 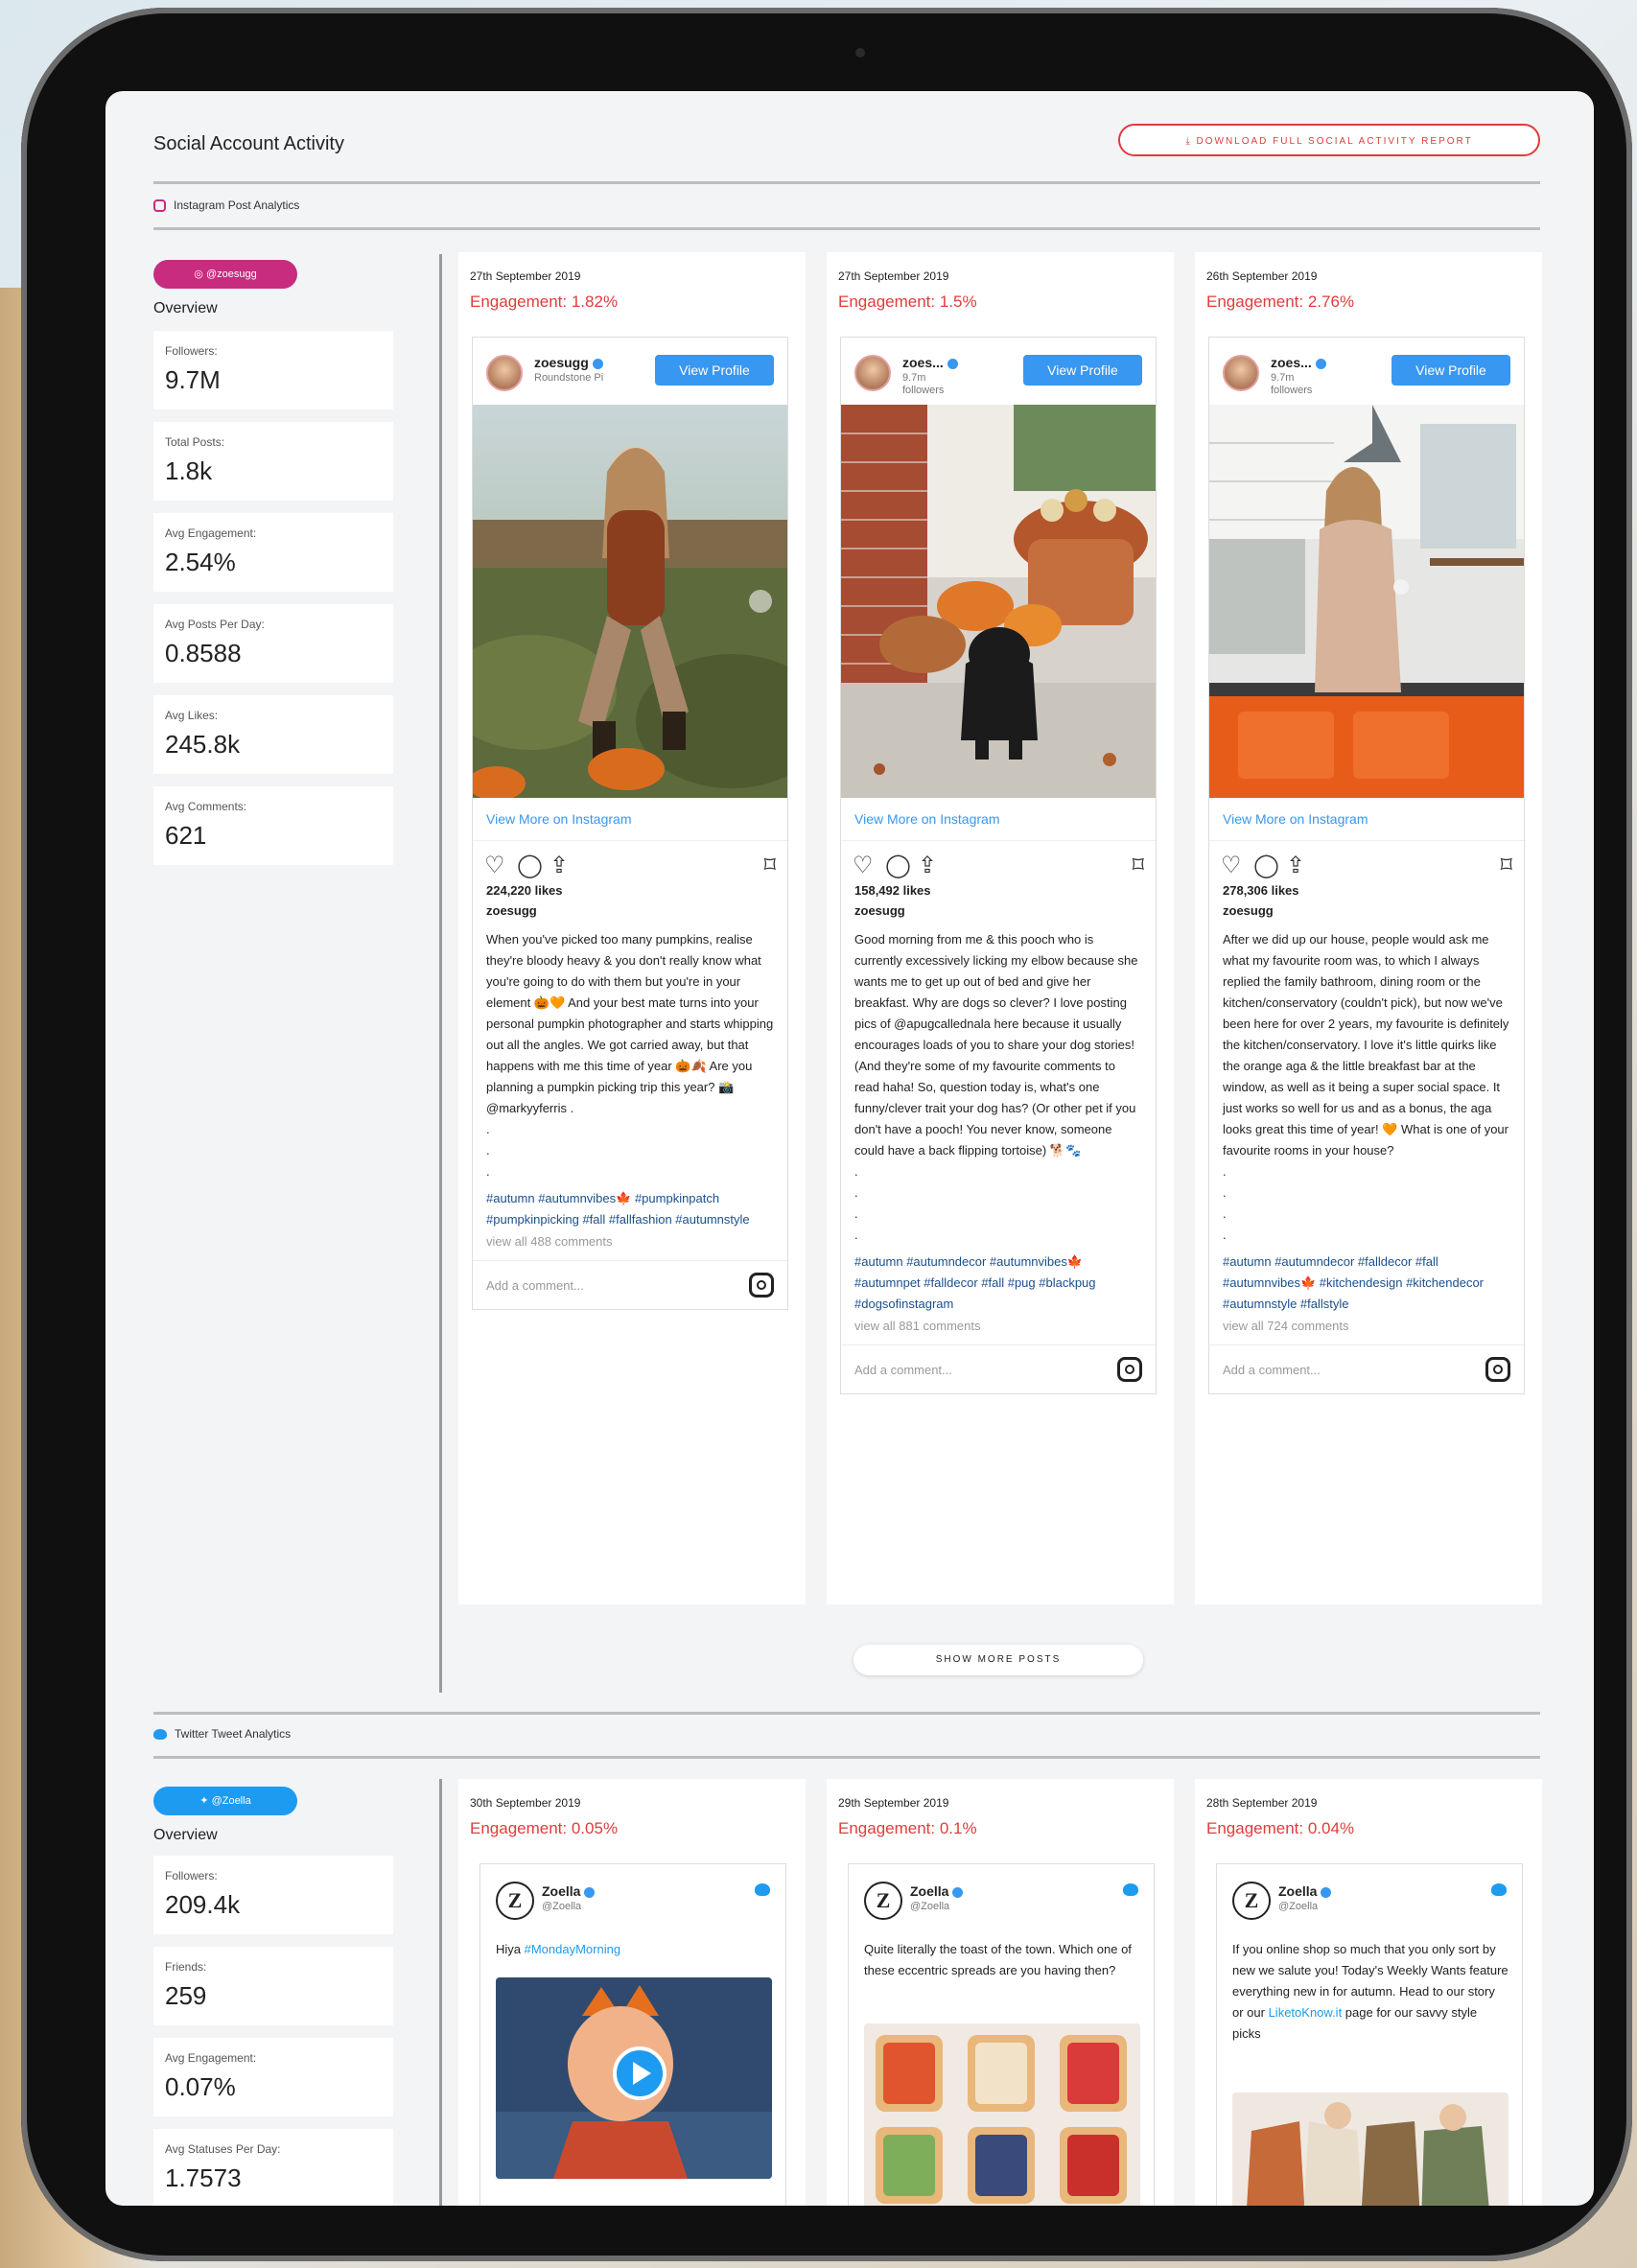 What do you see at coordinates (206, 807) in the screenshot?
I see `stat-label: Avg Comments:` at bounding box center [206, 807].